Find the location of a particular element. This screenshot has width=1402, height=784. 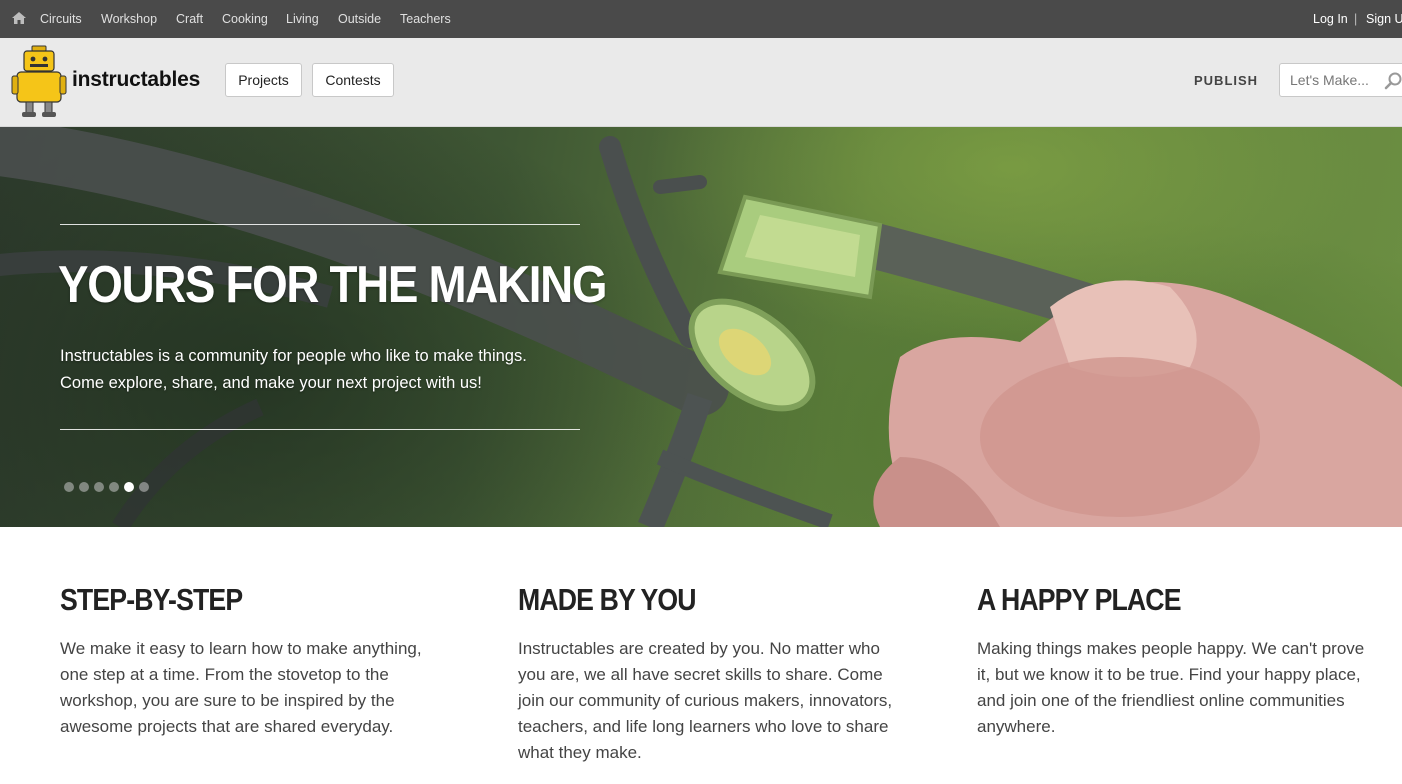

hero-top-rule is located at coordinates (320, 224).